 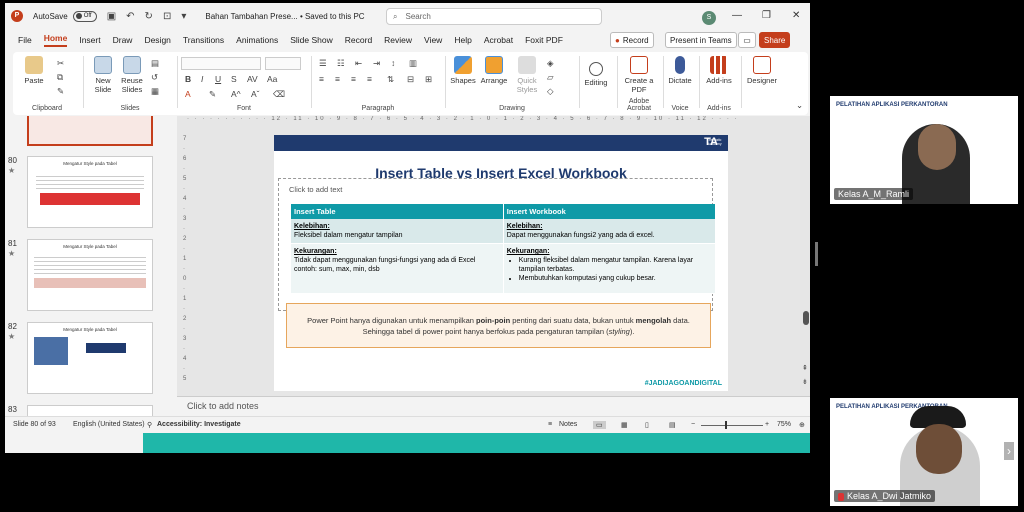 What do you see at coordinates (132, 75) in the screenshot?
I see `reuse-slides-button: Reuse Slides` at bounding box center [132, 75].